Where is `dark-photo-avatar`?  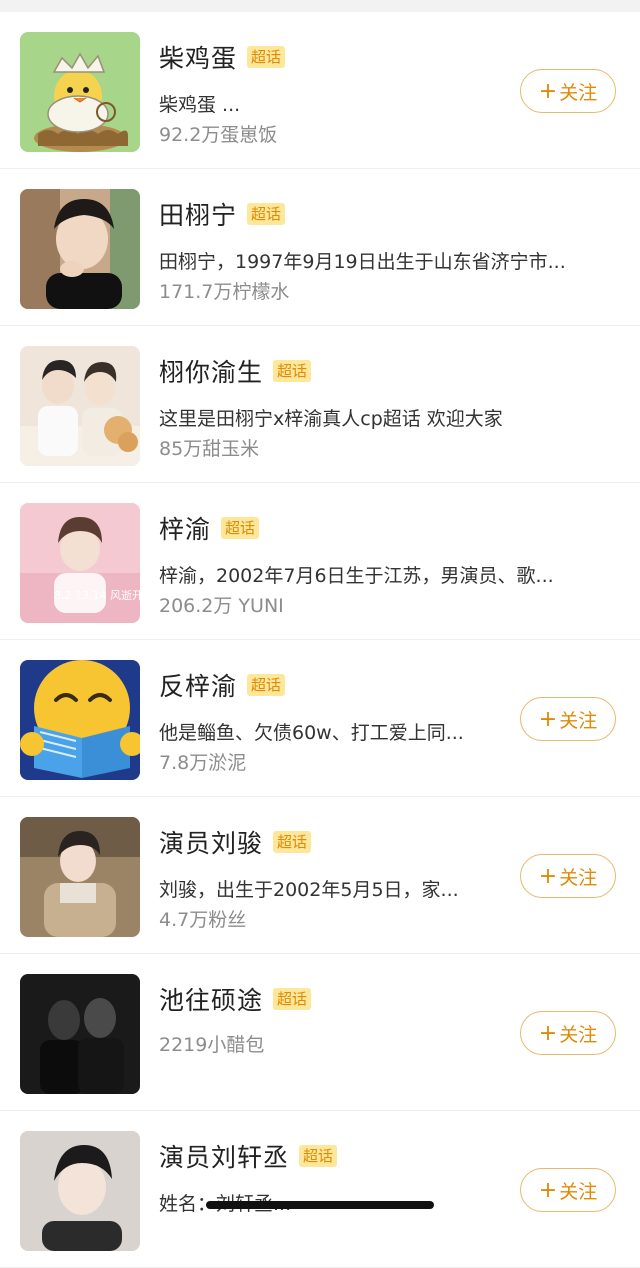
dark-photo-avatar is located at coordinates (80, 1034).